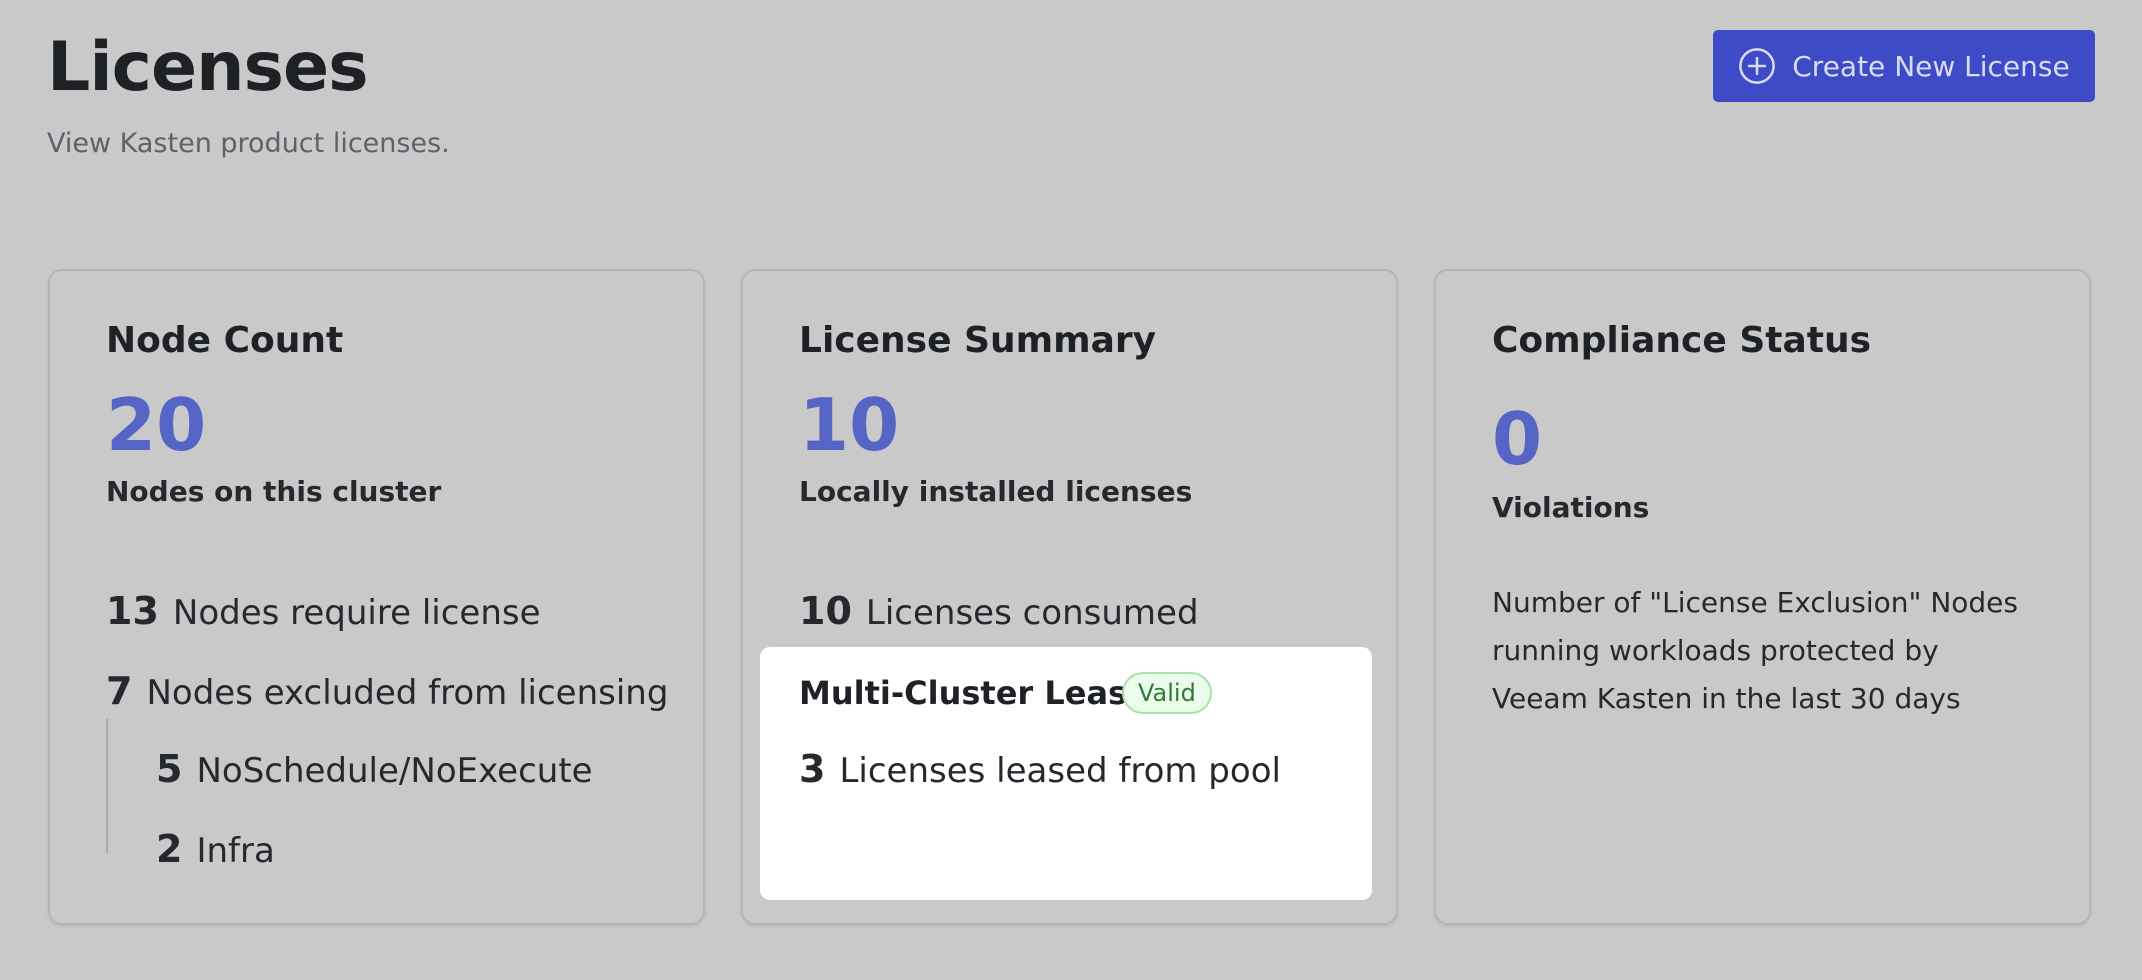  I want to click on compliance-status-title: Compliance Status, so click(1682, 340).